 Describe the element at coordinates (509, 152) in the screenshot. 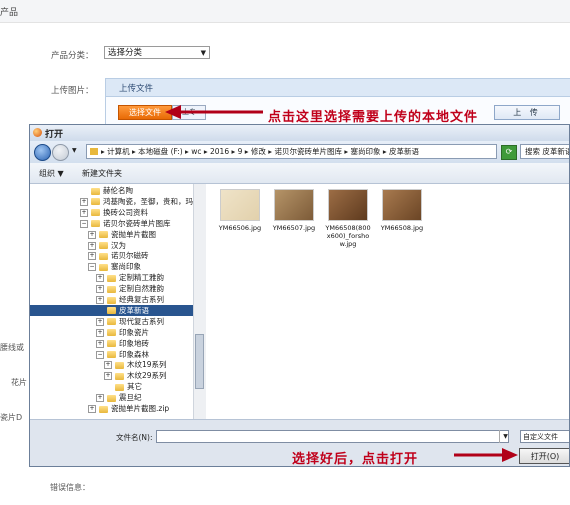

I see `refresh-icon: ⟳` at that location.